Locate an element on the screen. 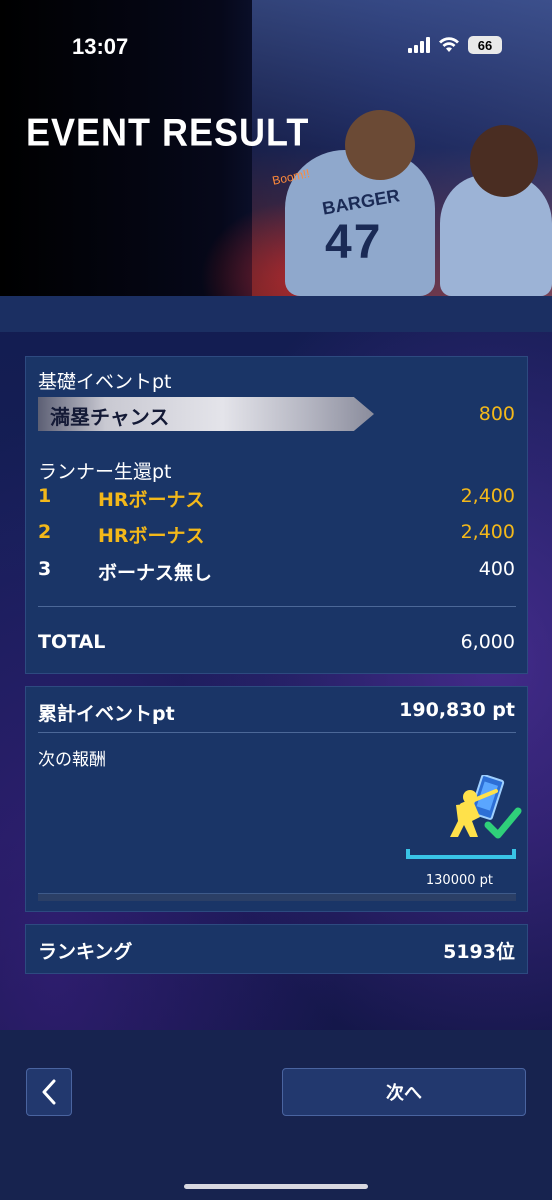 Image resolution: width=552 pixels, height=1200 pixels. reward-target: 130000 pt is located at coordinates (459, 880).